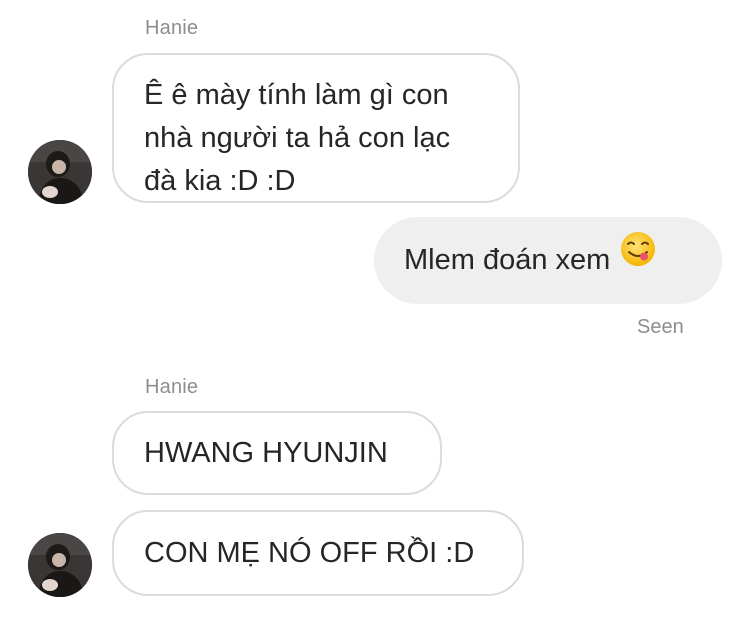 This screenshot has width=750, height=627. What do you see at coordinates (297, 138) in the screenshot?
I see `message-line: nhà người ta hả con lạc` at bounding box center [297, 138].